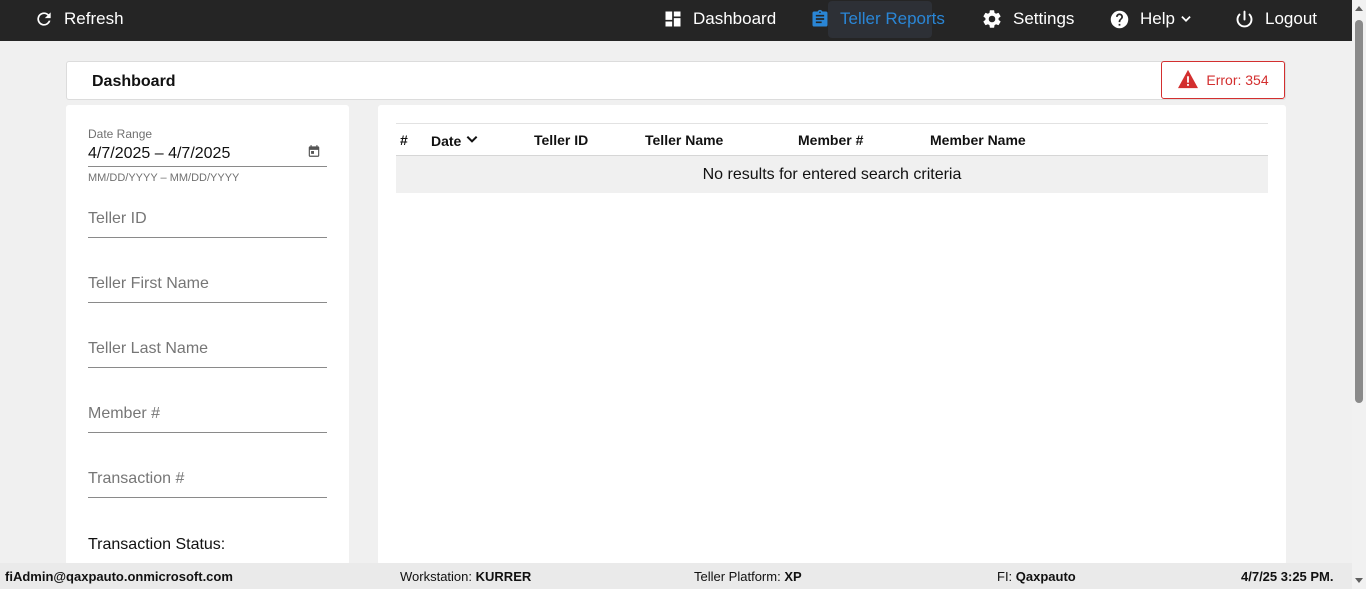 The width and height of the screenshot is (1366, 589). I want to click on refresh-label: Refresh, so click(94, 18).